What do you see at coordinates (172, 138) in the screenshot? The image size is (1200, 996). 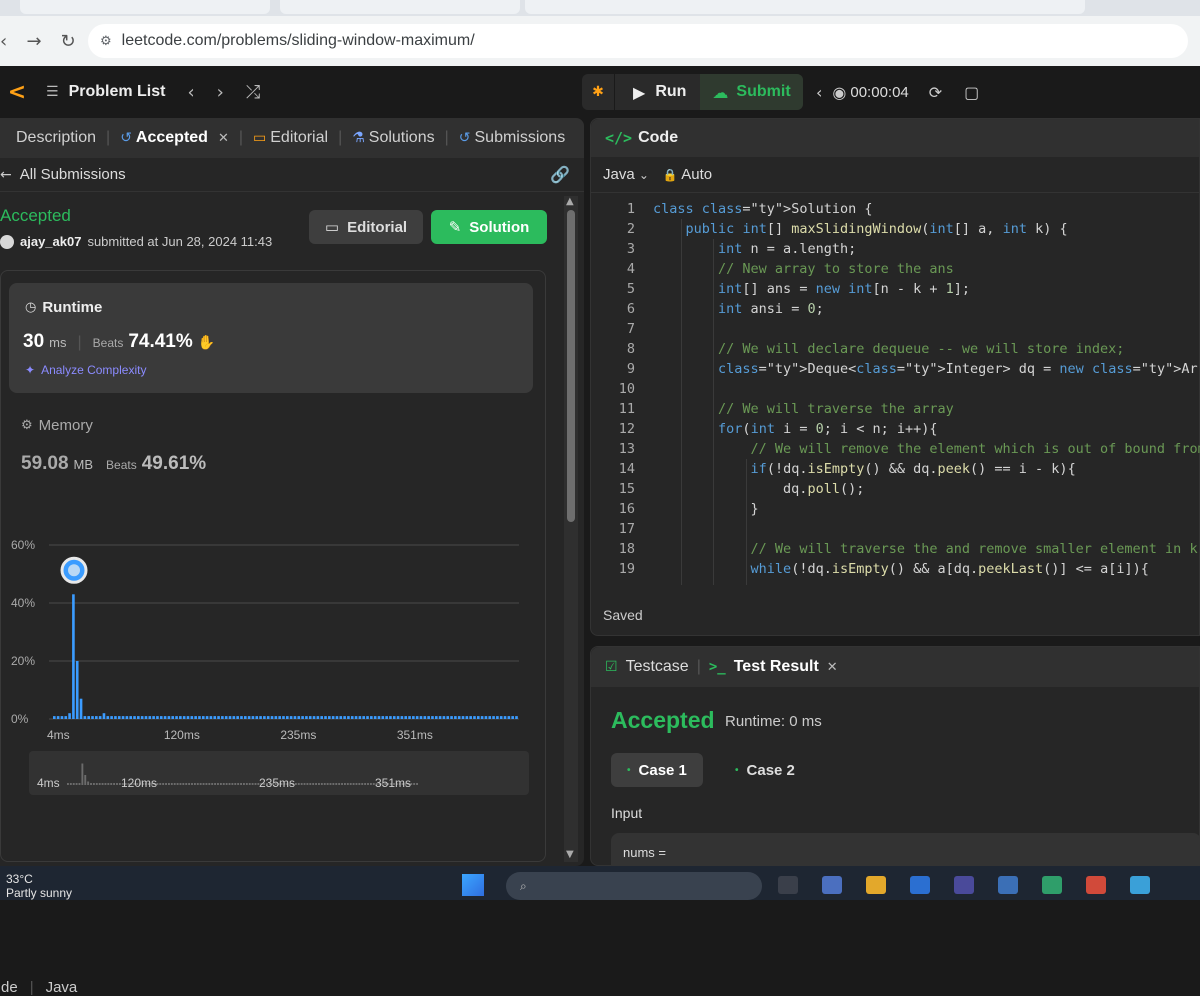 I see `tab-accepted: Accepted` at bounding box center [172, 138].